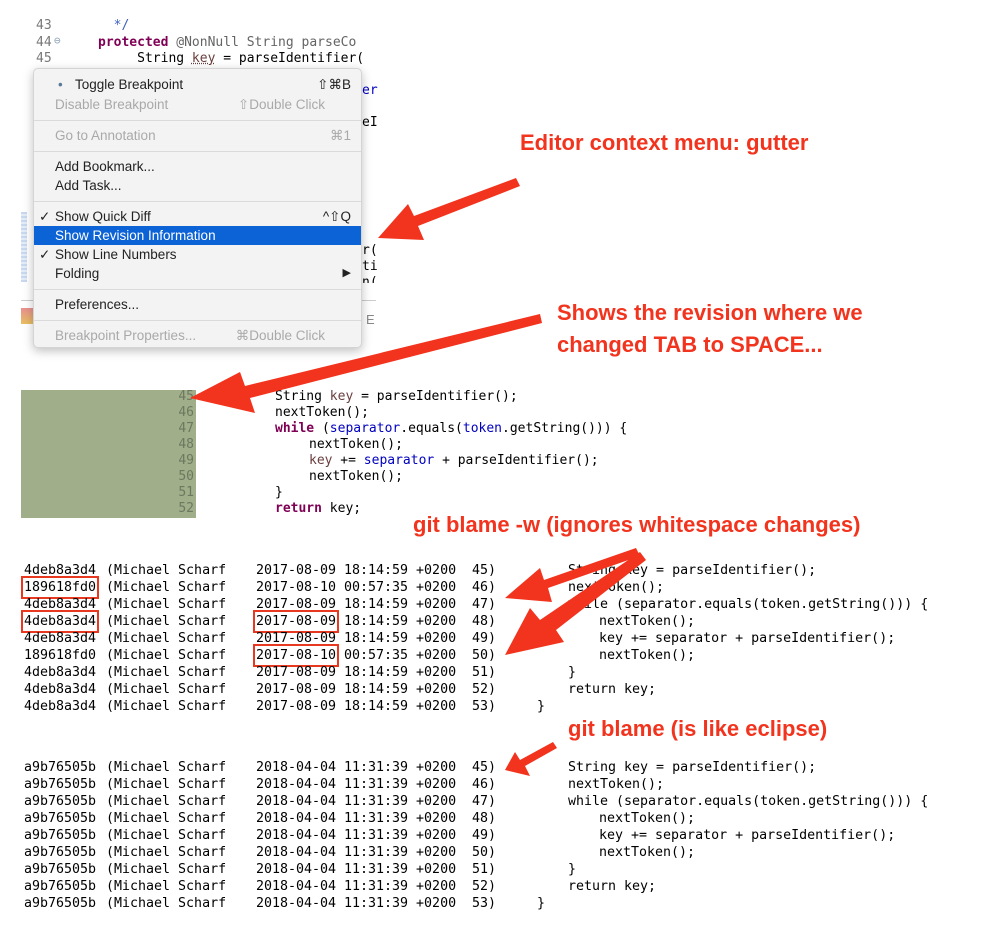 Image resolution: width=1005 pixels, height=949 pixels. I want to click on arrow-revision, so click(366, 363).